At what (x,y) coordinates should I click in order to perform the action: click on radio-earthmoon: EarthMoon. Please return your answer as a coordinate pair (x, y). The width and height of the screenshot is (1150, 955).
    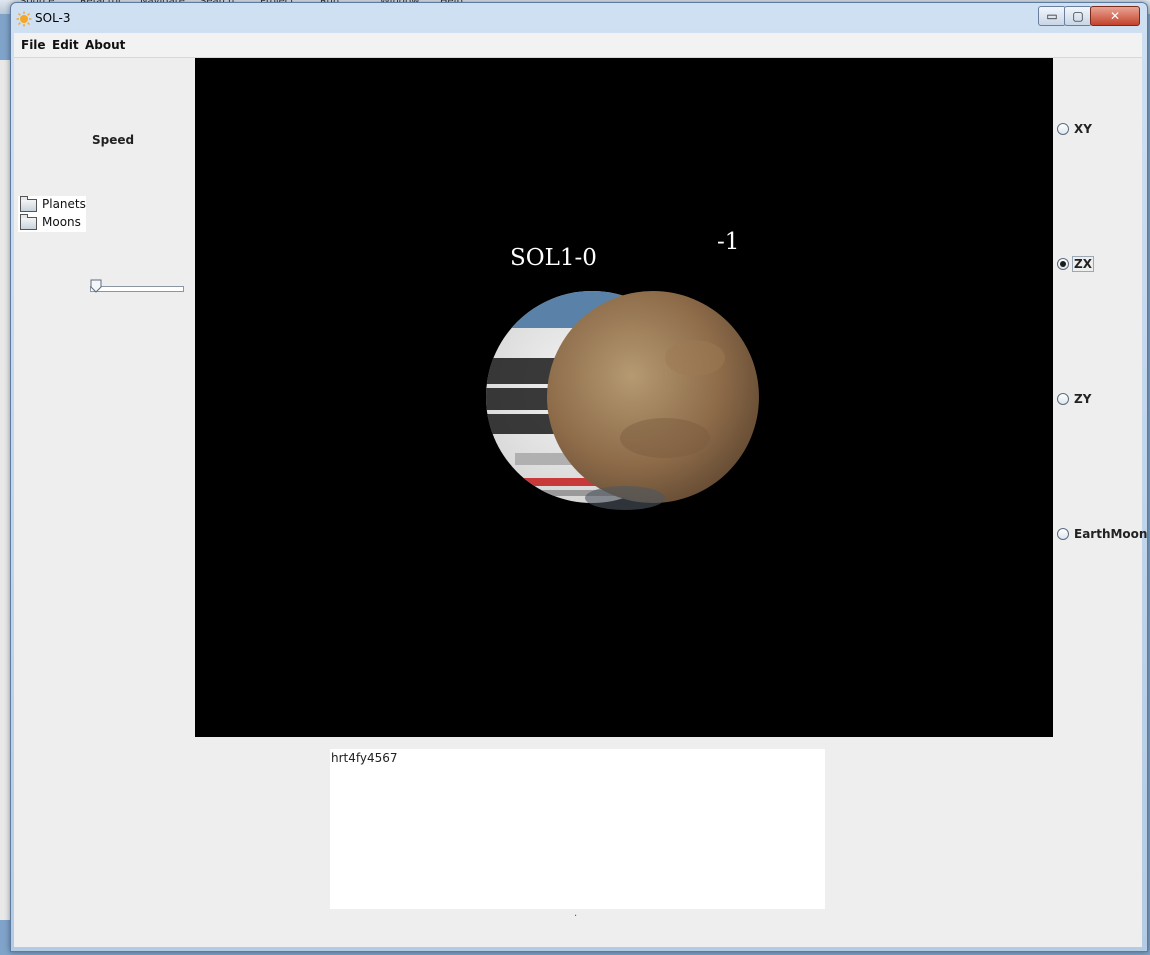
    Looking at the image, I should click on (1102, 534).